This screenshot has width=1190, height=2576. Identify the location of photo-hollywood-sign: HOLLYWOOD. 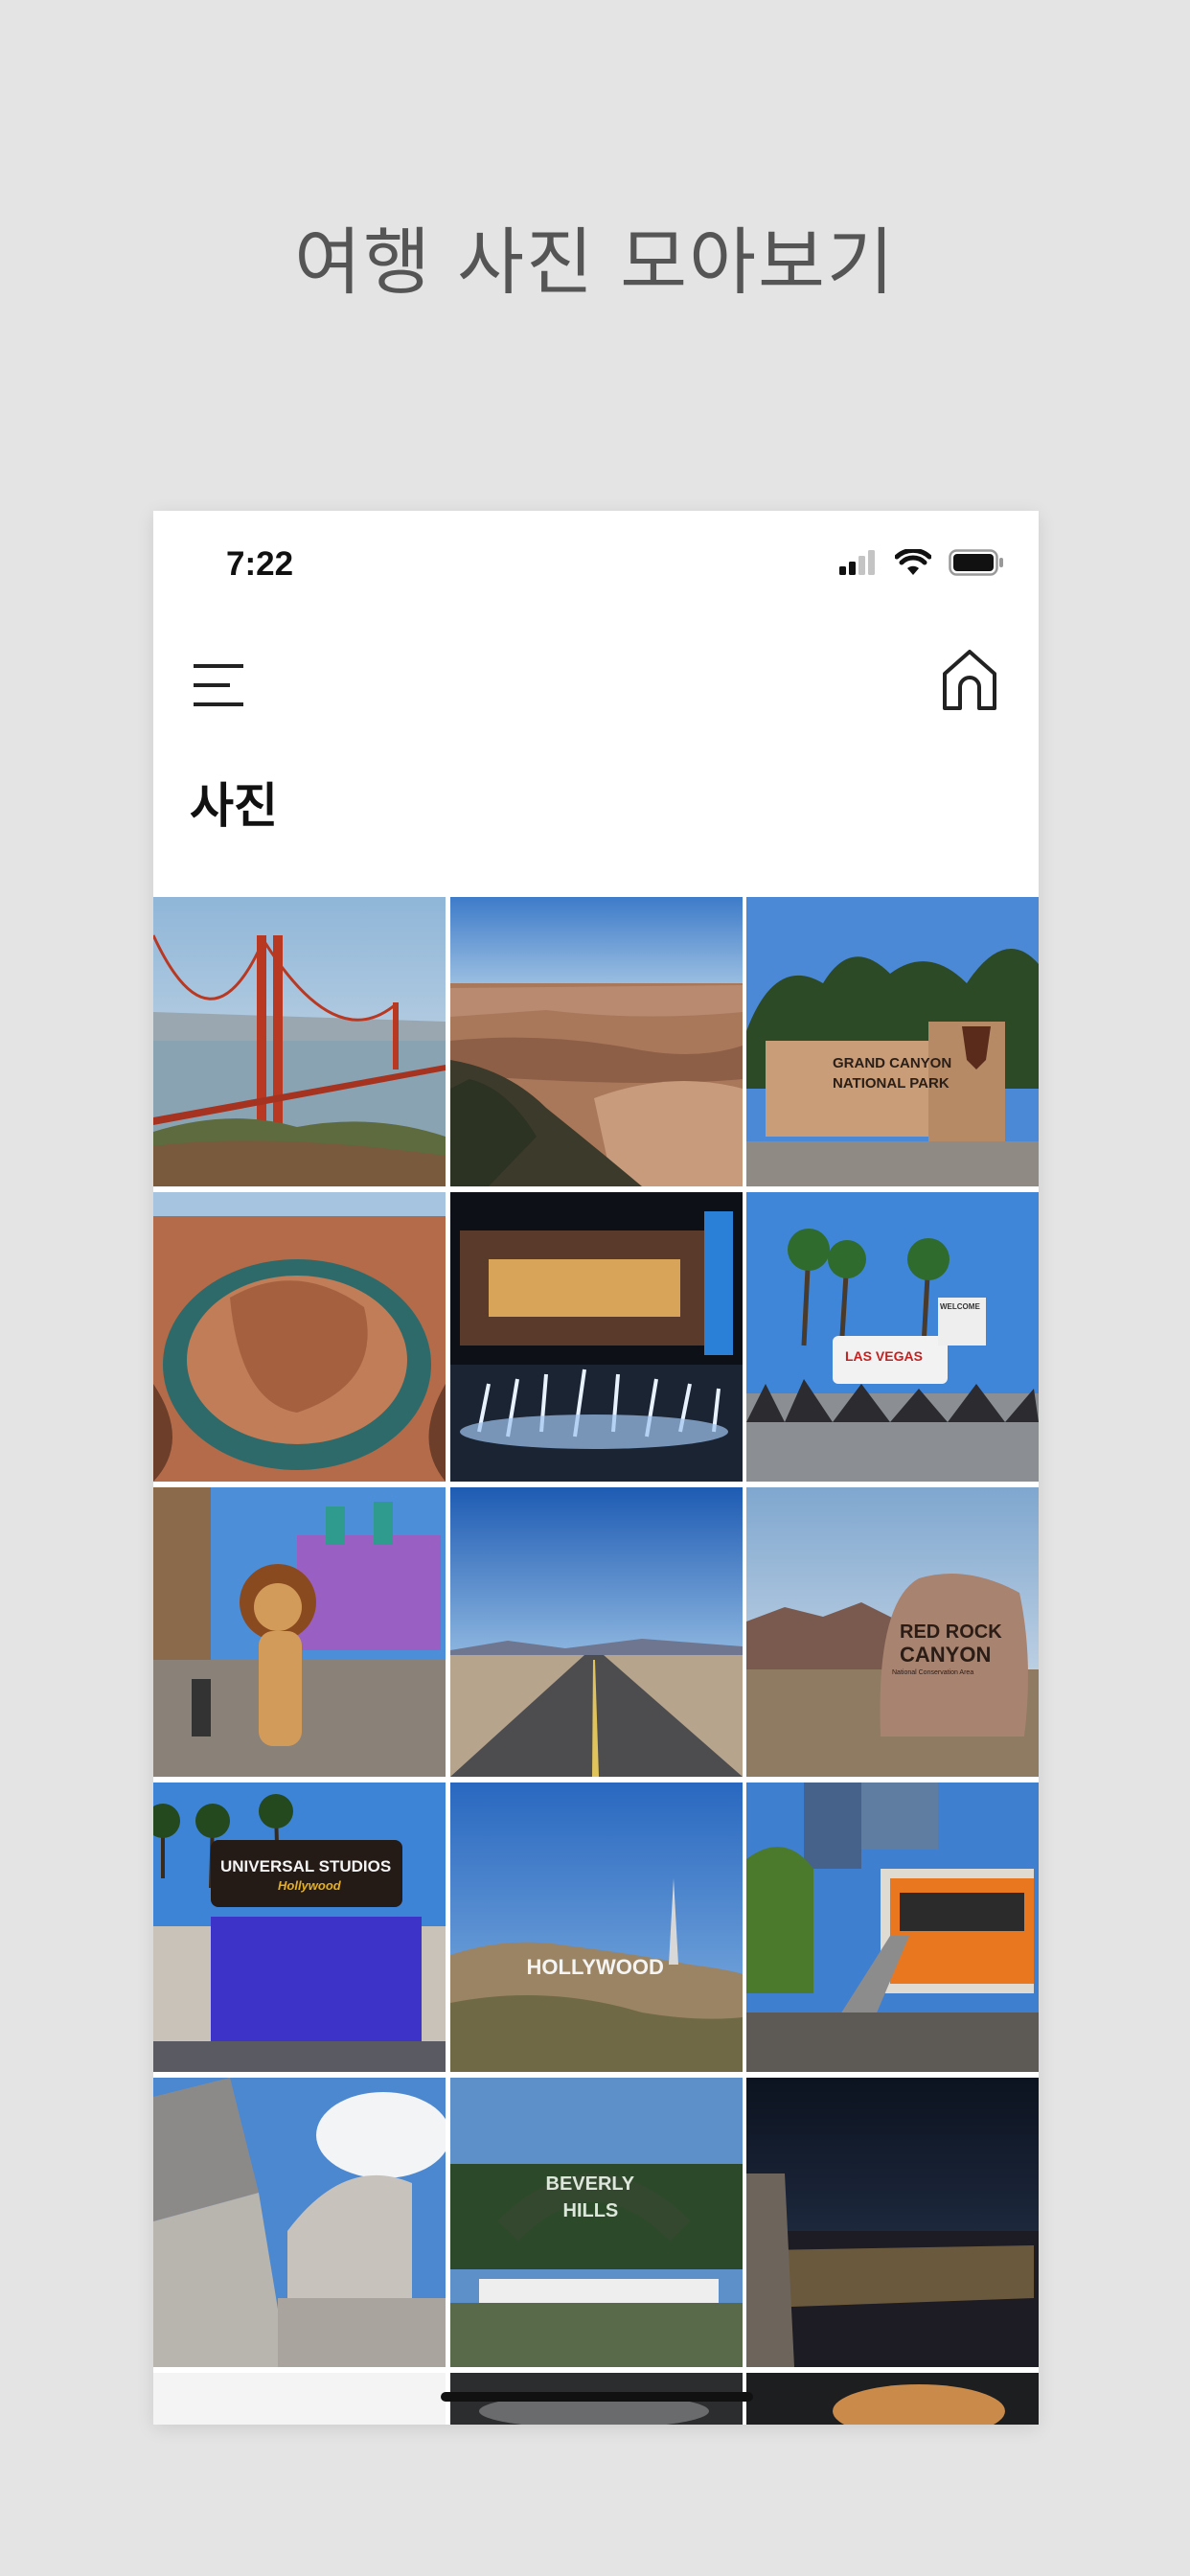
(596, 1927).